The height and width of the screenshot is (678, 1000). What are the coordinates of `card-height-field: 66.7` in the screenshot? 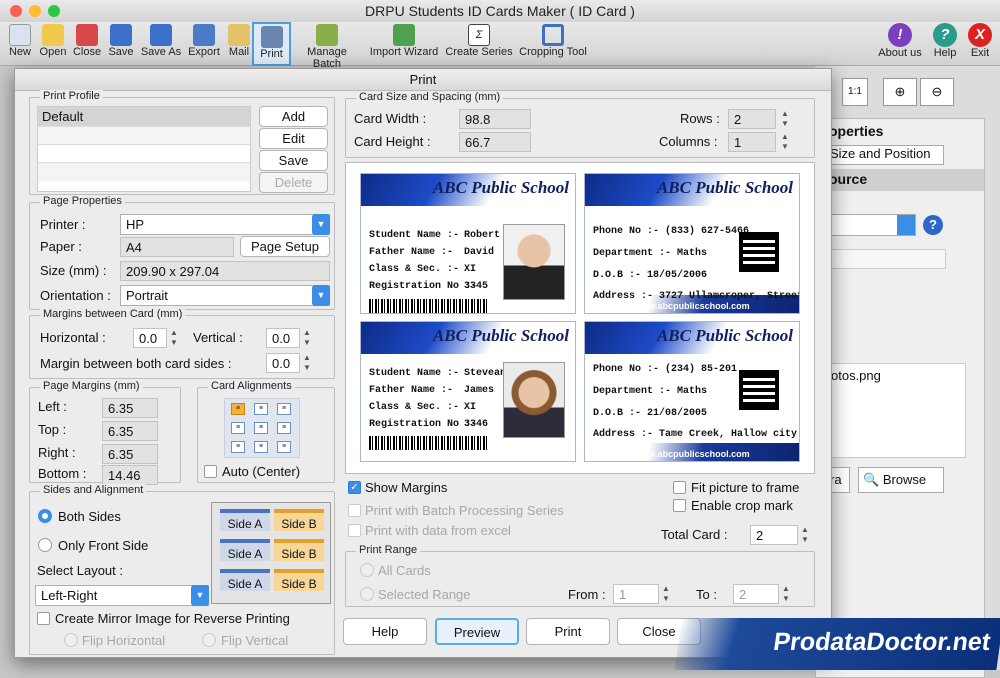 It's located at (495, 142).